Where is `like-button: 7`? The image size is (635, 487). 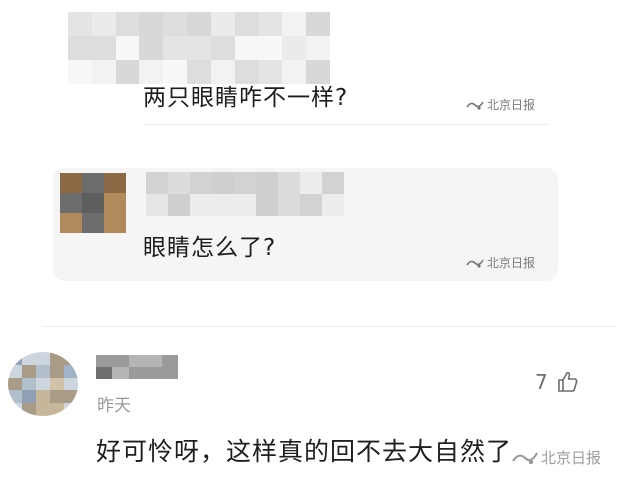
like-button: 7 is located at coordinates (557, 382).